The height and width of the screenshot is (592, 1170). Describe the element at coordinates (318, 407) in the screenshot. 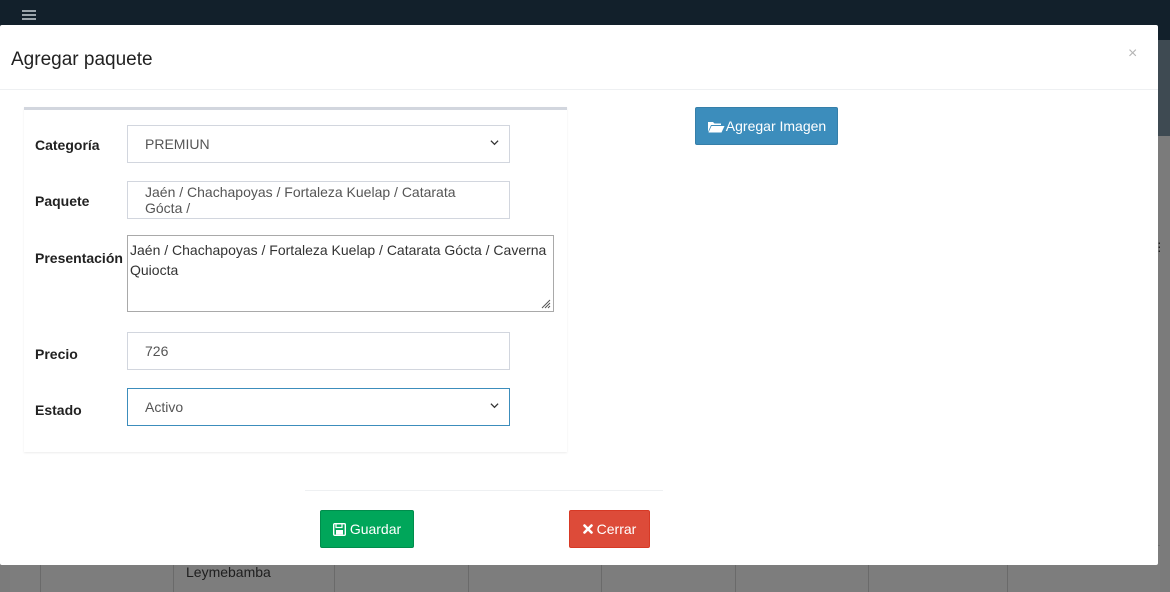

I see `estado-select: Activo` at that location.